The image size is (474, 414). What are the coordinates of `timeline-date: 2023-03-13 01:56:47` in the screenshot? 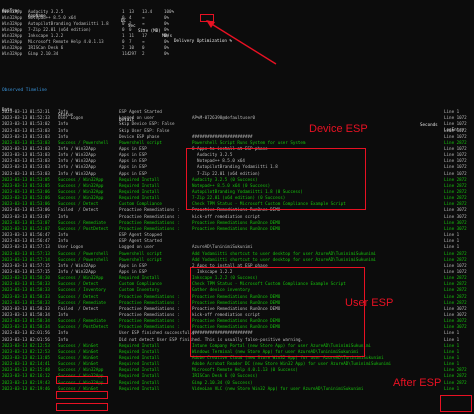 It's located at (26, 241).